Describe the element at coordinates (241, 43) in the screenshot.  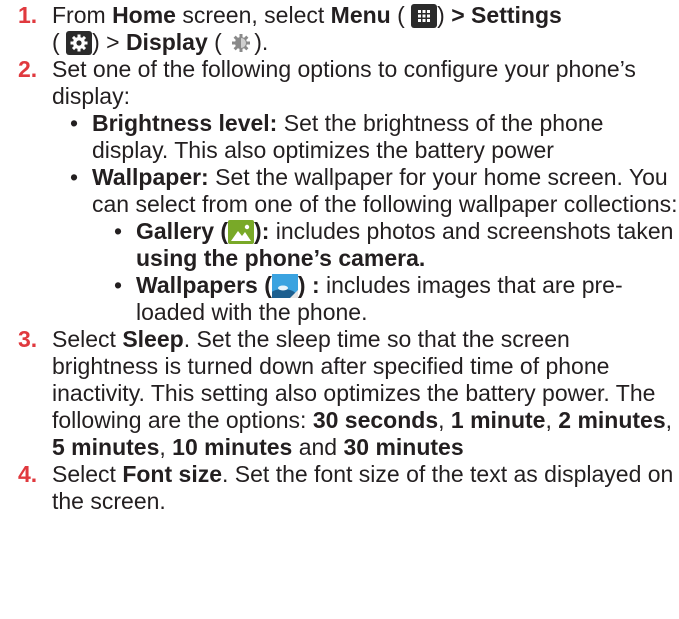
I see `display-brightness-icon` at that location.